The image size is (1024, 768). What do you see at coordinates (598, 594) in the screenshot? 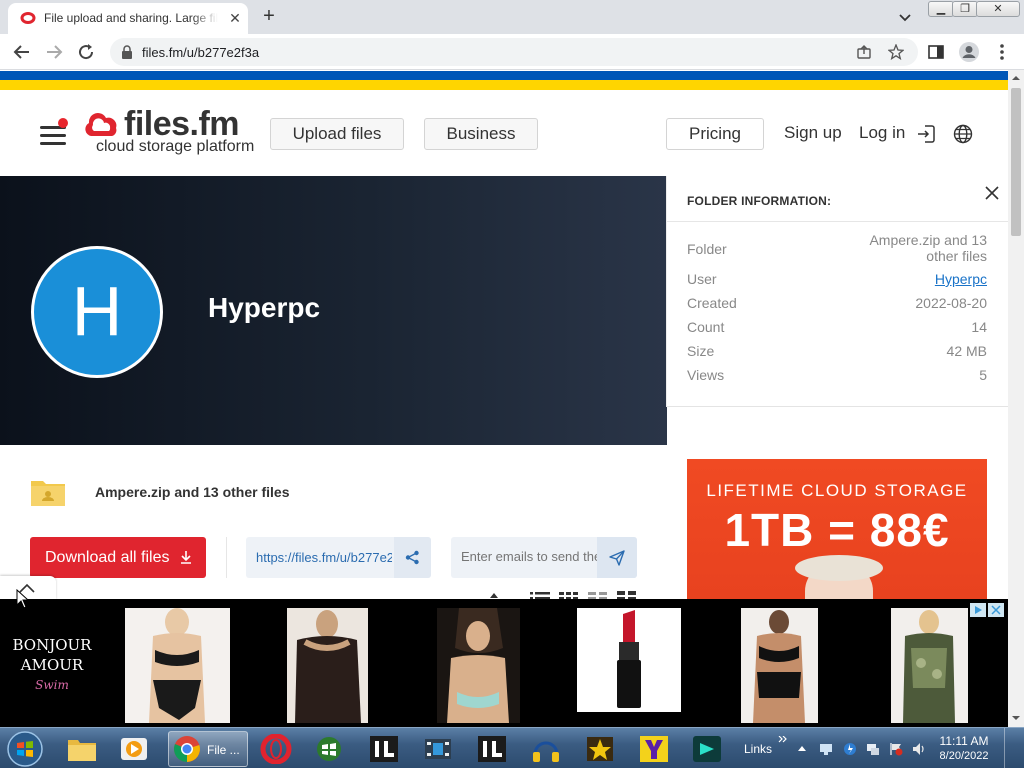
I see `medium-grid-view-icon` at bounding box center [598, 594].